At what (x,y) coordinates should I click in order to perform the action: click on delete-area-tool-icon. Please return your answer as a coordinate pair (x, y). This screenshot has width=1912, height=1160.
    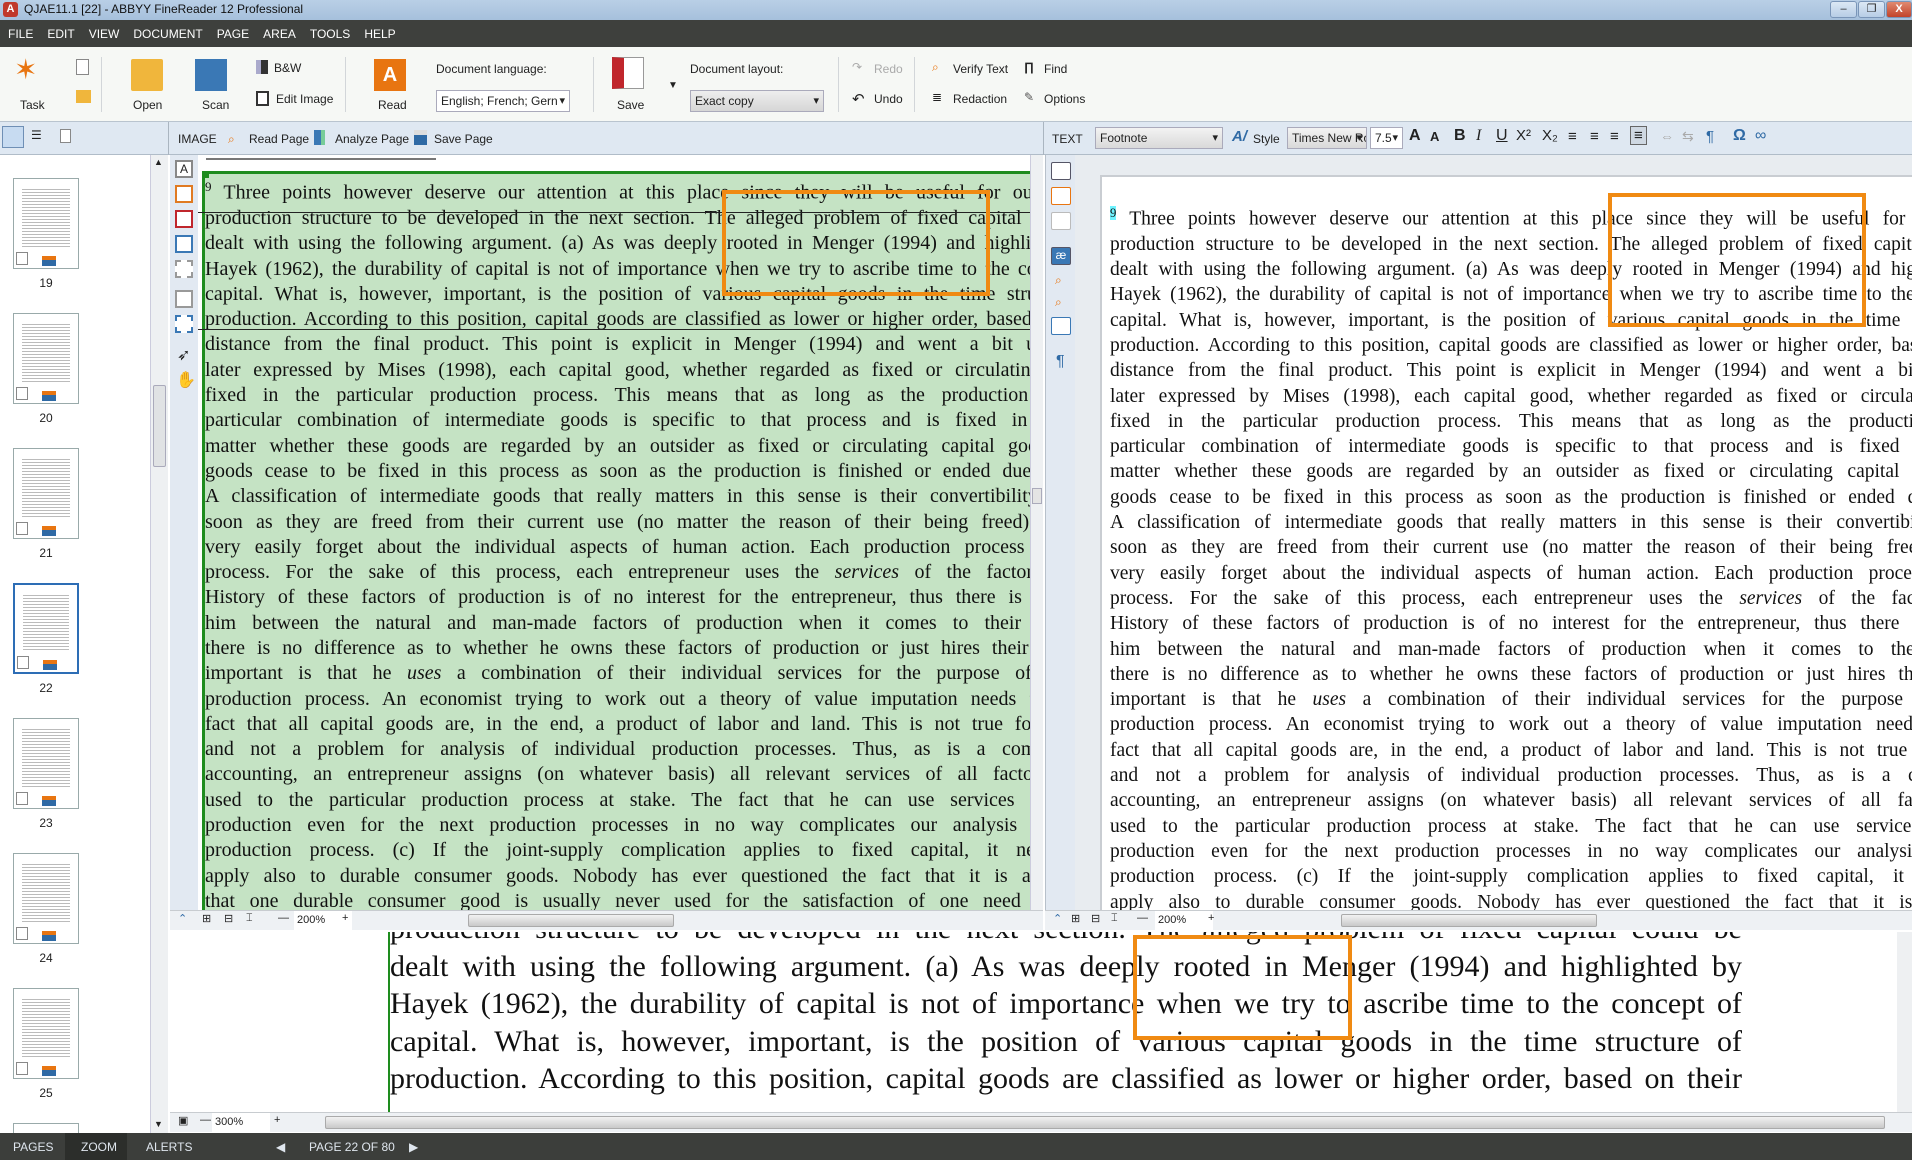
    Looking at the image, I should click on (184, 299).